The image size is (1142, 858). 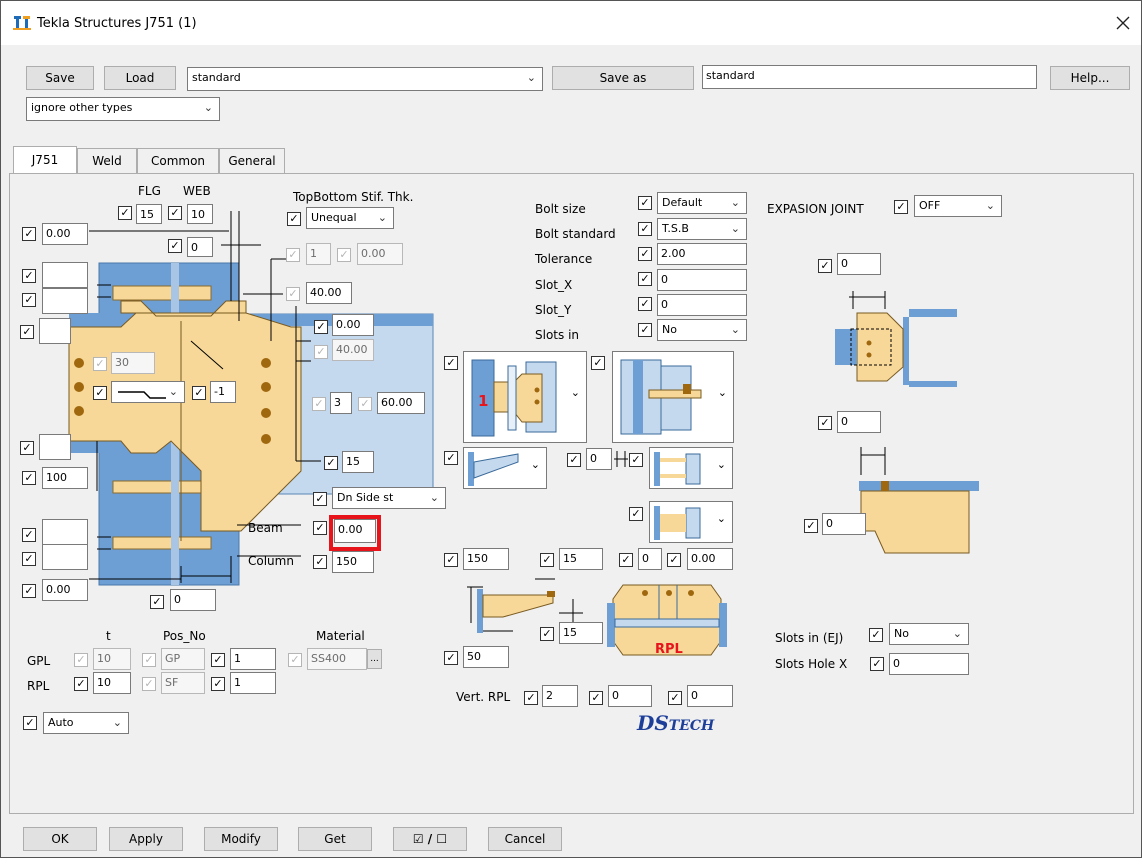 I want to click on side-stiff-dropdown: Dn Side st ⌄, so click(x=389, y=498).